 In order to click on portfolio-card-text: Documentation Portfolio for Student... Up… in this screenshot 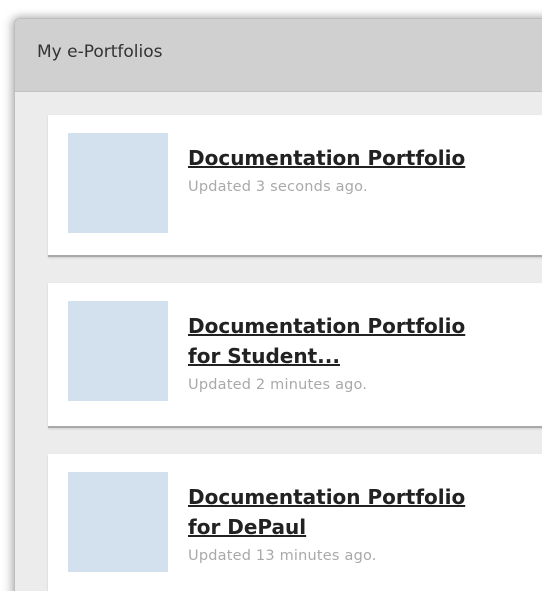, I will do `click(365, 352)`.